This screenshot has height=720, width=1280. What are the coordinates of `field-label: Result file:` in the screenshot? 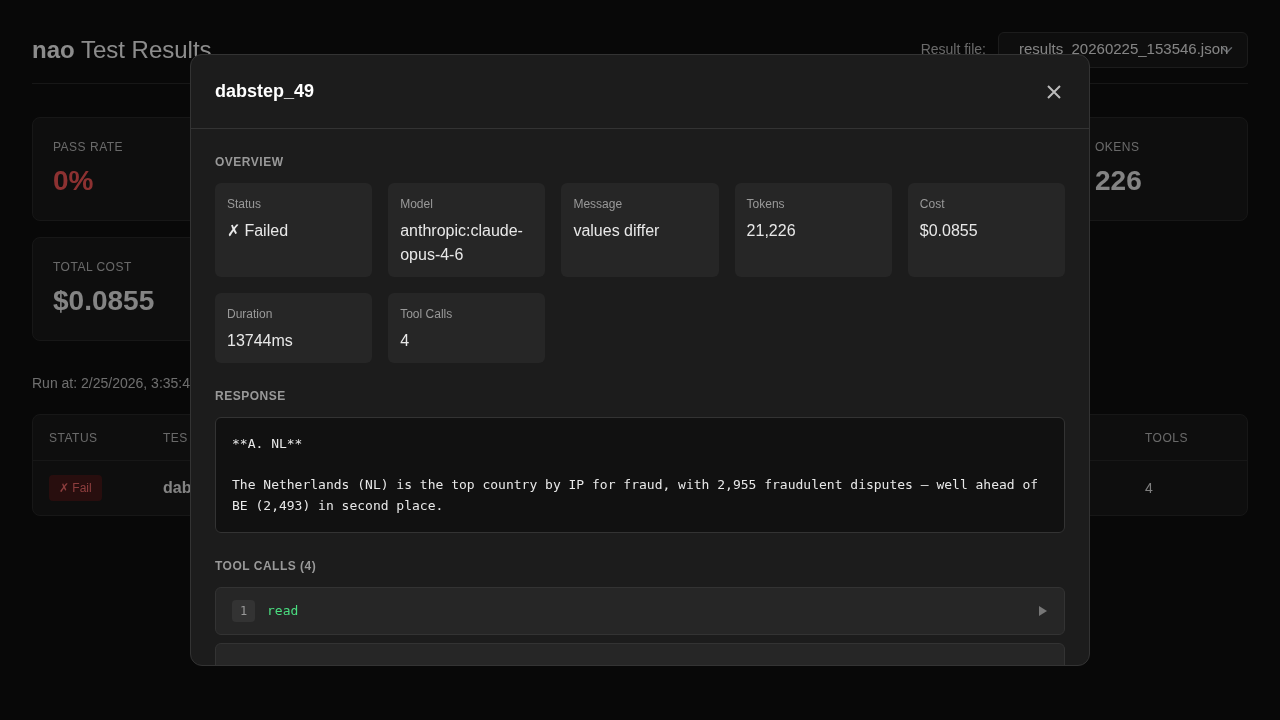 It's located at (953, 49).